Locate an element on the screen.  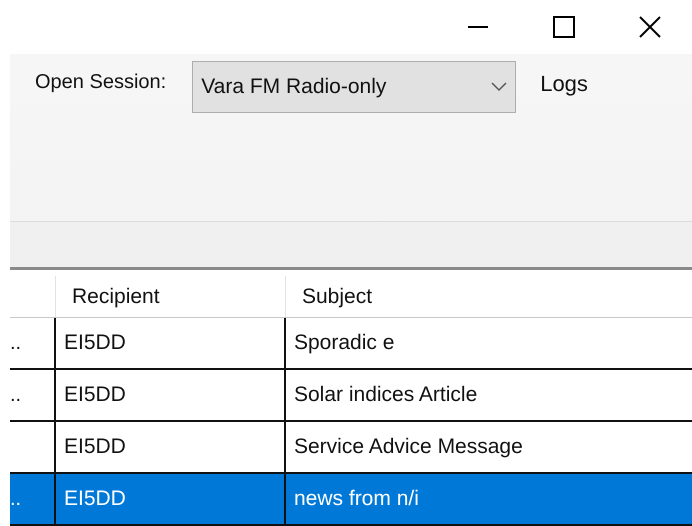
session-label: Open Session: is located at coordinates (100, 82).